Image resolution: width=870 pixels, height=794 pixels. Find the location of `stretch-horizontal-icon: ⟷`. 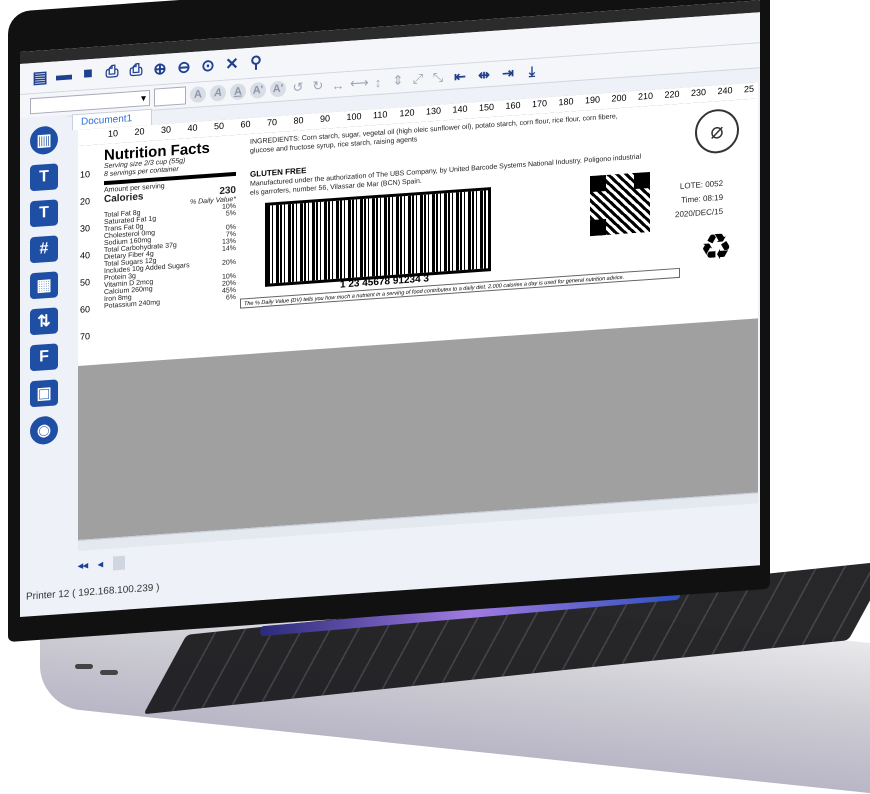

stretch-horizontal-icon: ⟷ is located at coordinates (359, 83).